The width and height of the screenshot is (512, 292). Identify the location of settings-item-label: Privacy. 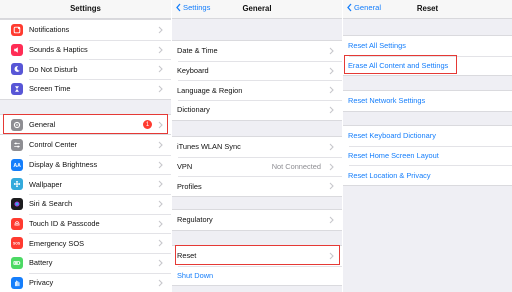
(41, 283).